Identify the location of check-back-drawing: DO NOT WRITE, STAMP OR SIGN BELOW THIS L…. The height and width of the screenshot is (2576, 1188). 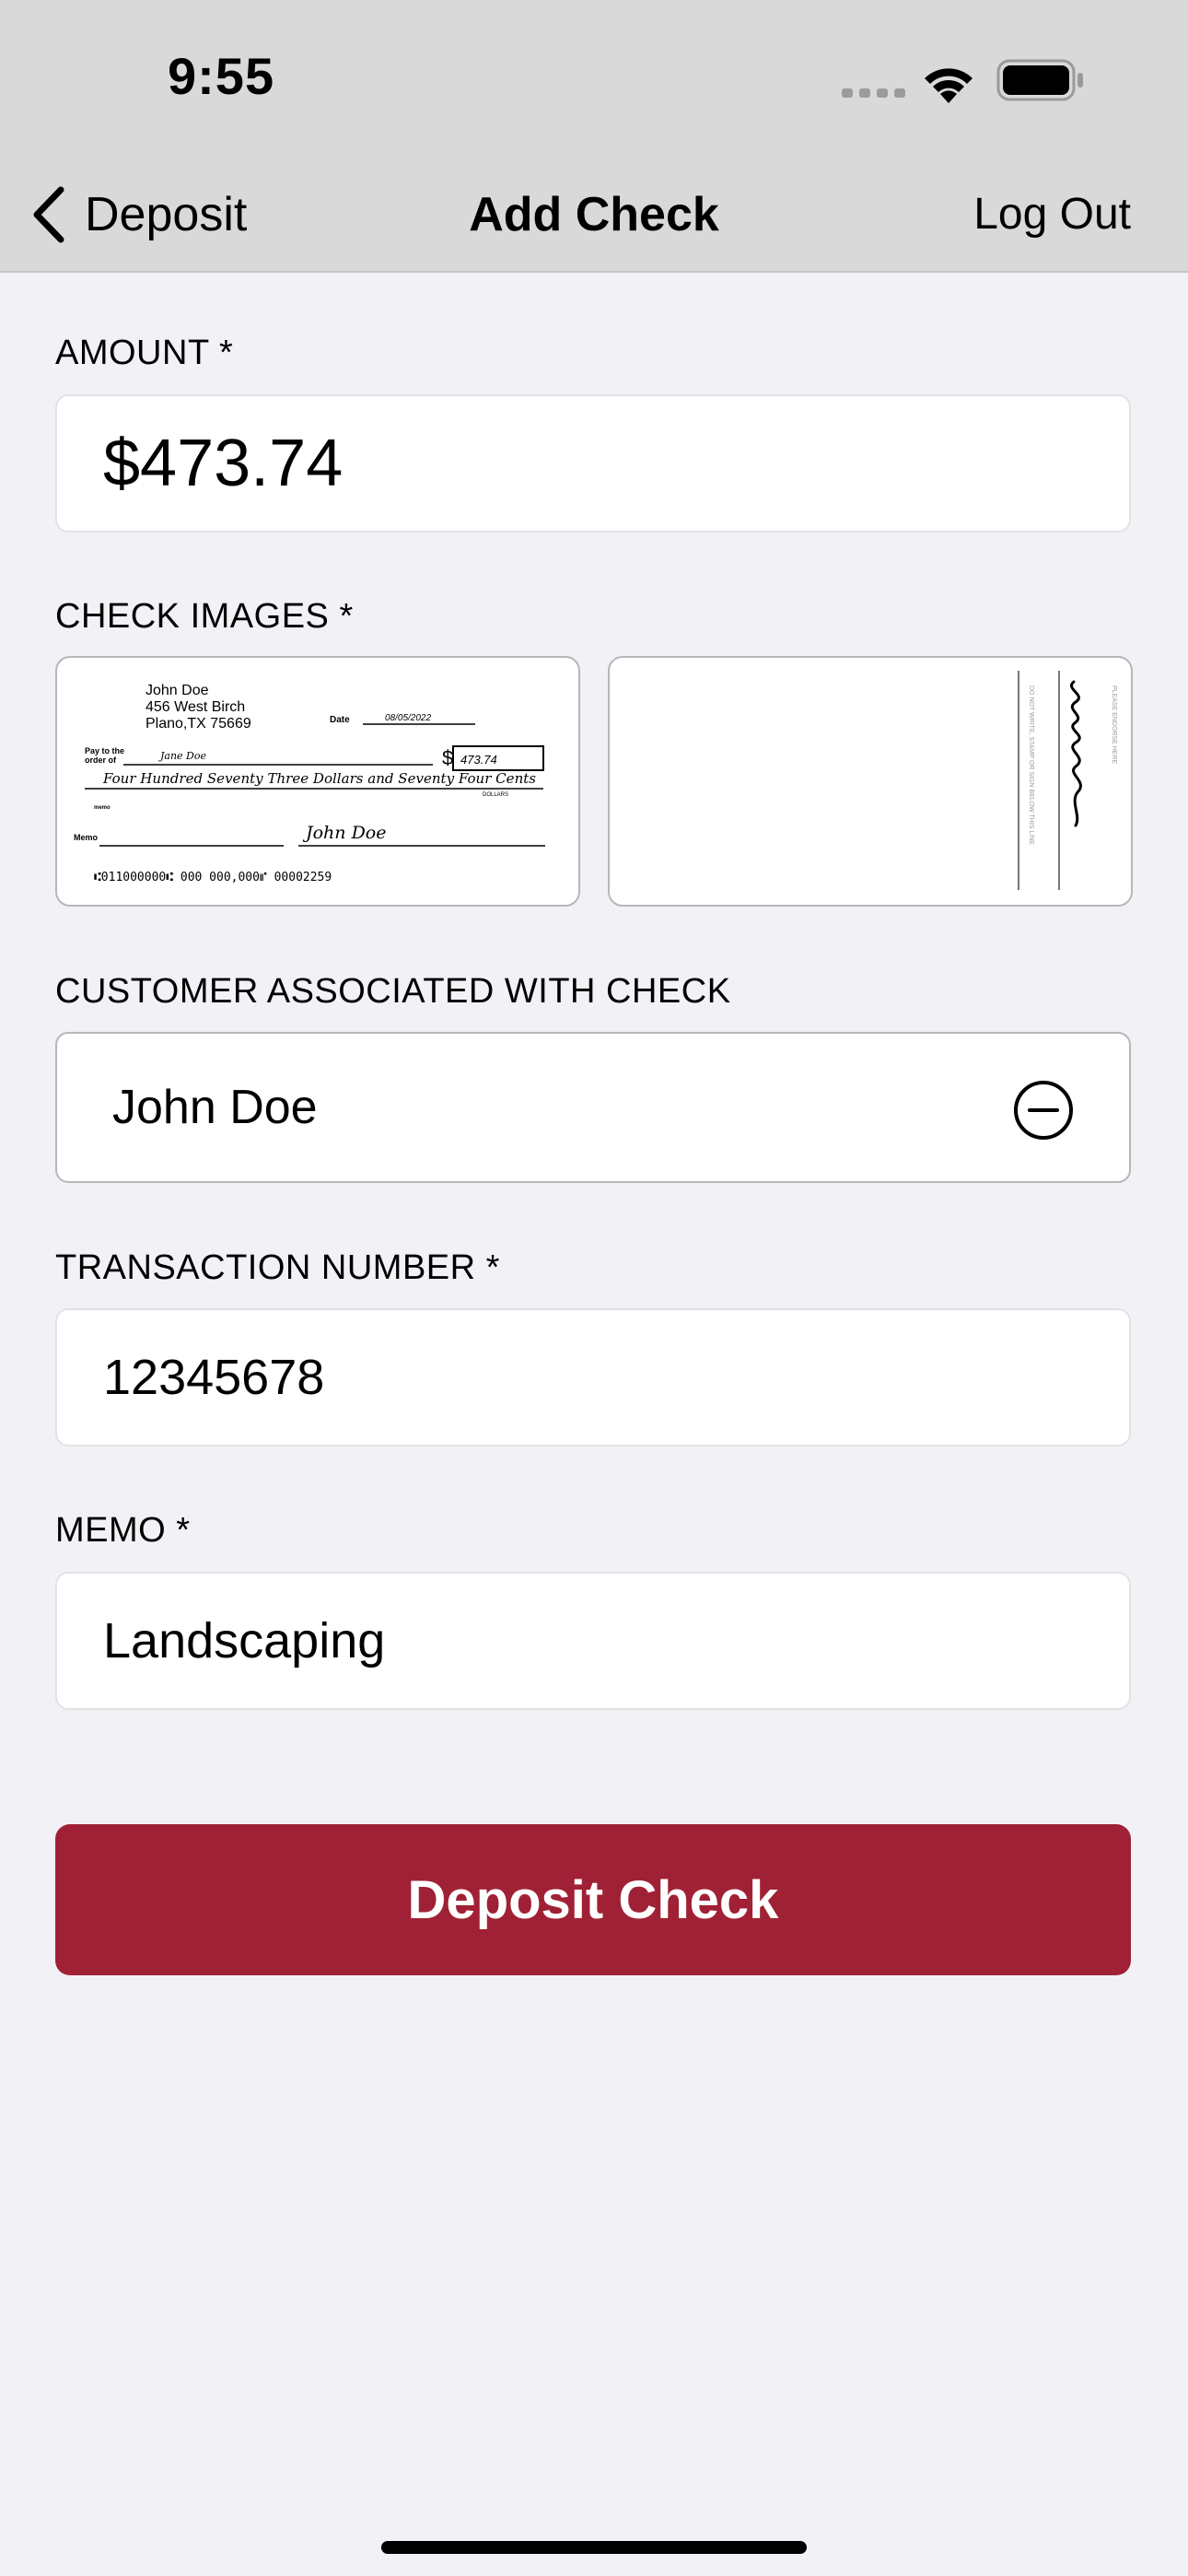
(1067, 780).